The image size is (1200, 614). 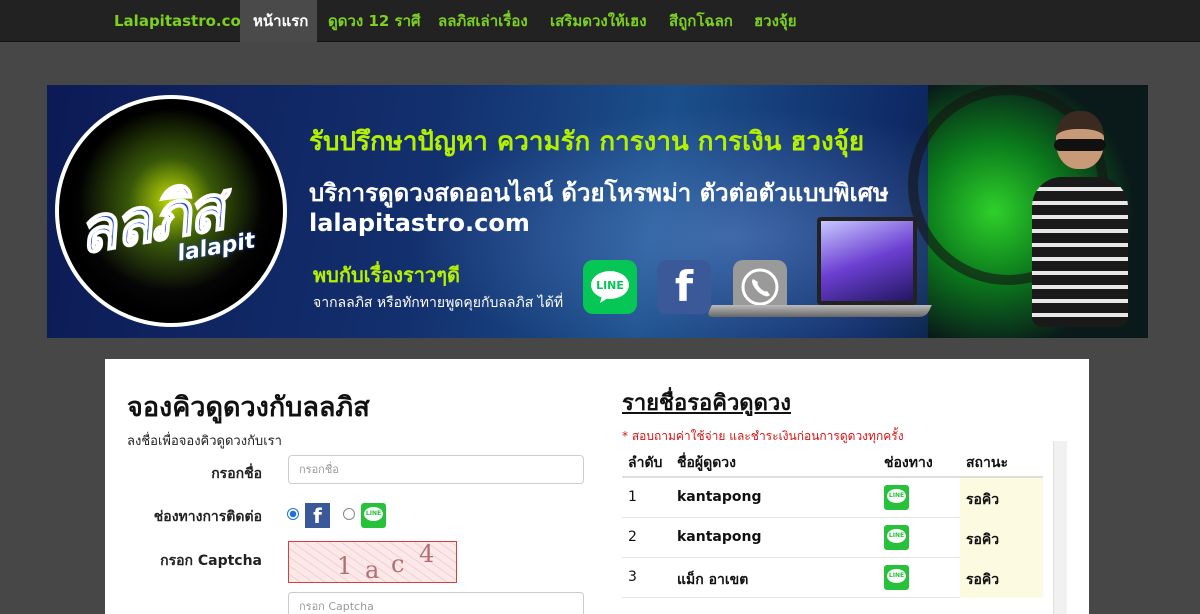 I want to click on line-button-label: LINE, so click(x=610, y=285).